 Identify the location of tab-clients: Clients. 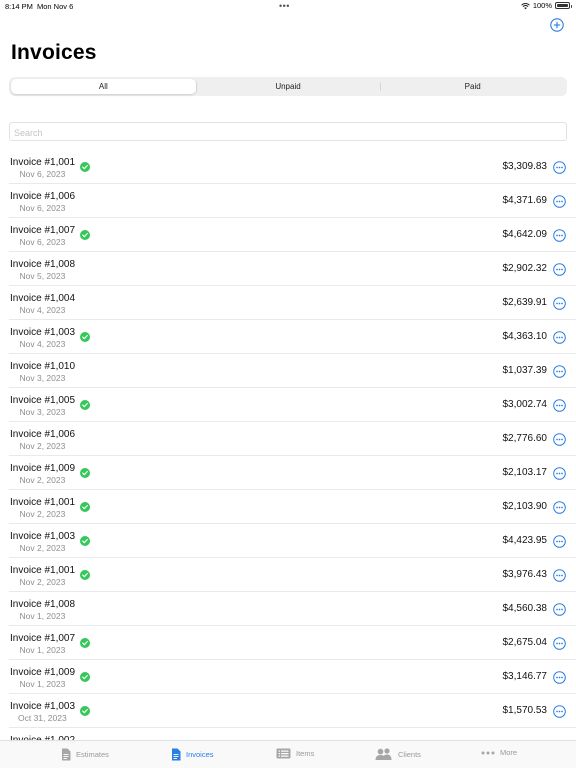
(398, 754).